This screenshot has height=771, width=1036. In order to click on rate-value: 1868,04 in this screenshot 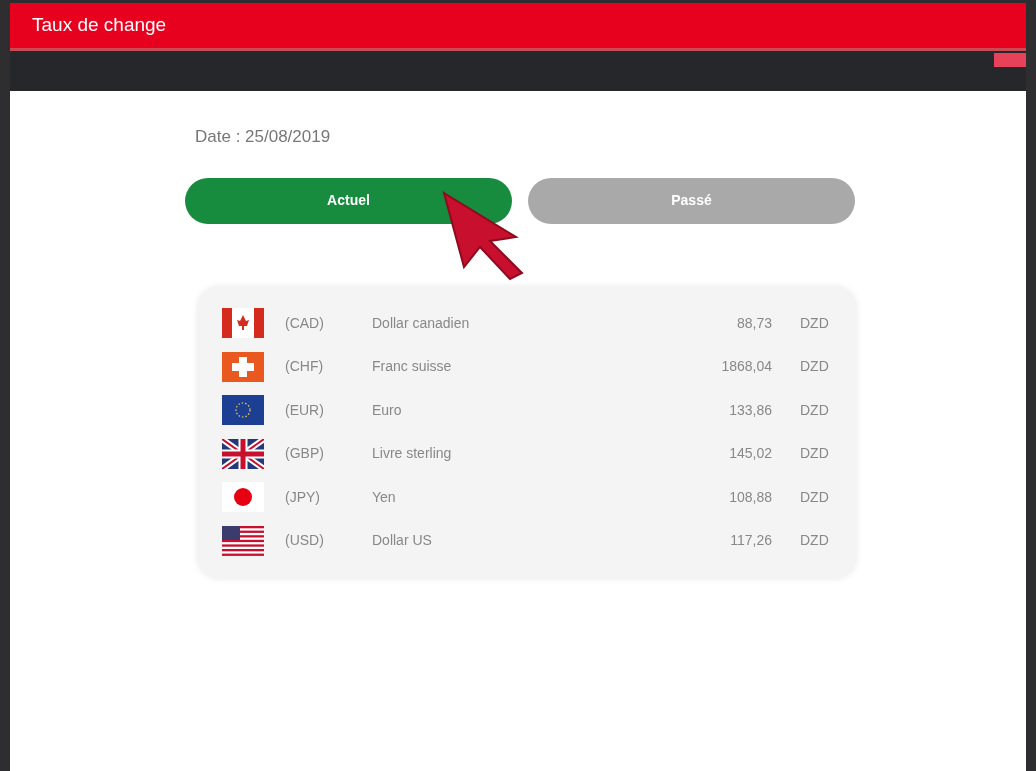, I will do `click(746, 367)`.